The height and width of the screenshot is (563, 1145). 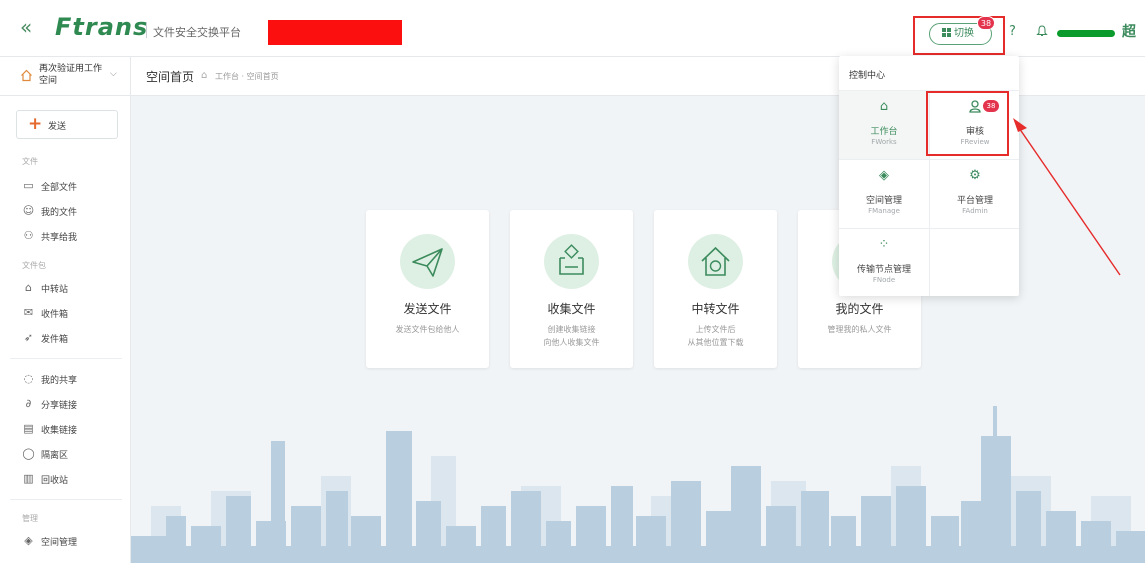 What do you see at coordinates (30, 518) in the screenshot?
I see `section-manage: 管理` at bounding box center [30, 518].